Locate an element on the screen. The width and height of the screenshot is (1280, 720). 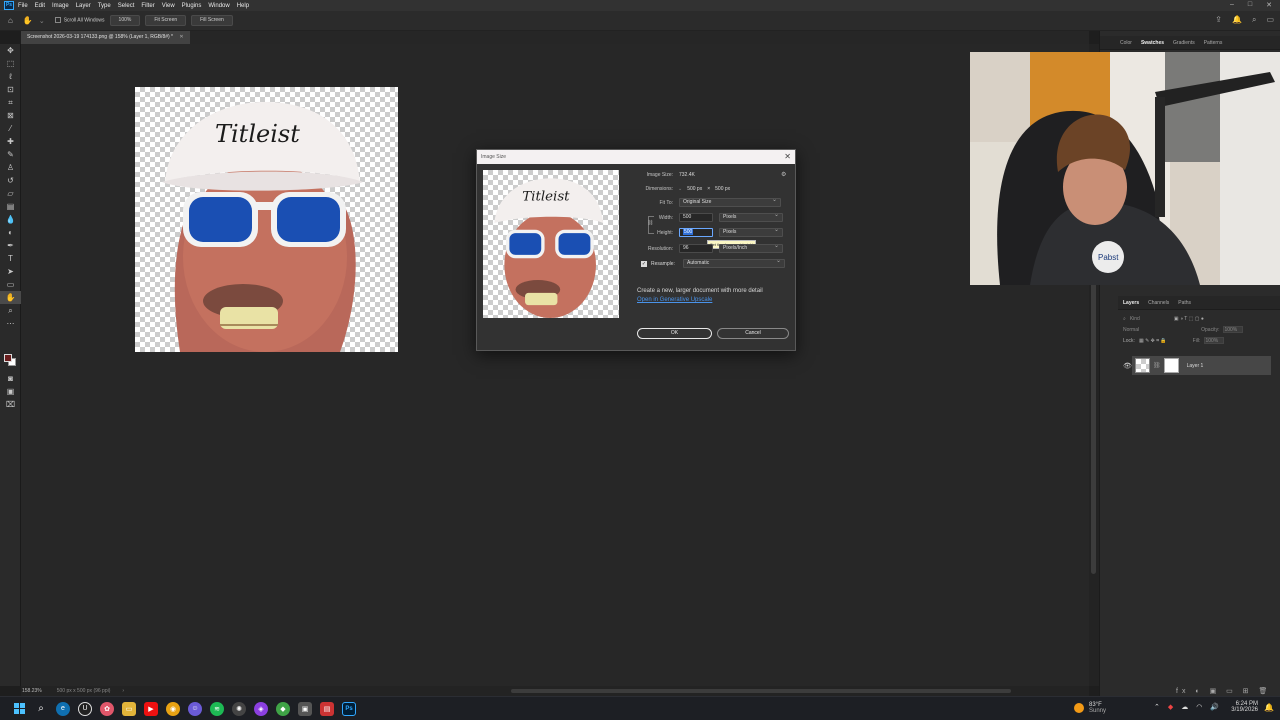
edge-browser-icon: e is located at coordinates (63, 708).